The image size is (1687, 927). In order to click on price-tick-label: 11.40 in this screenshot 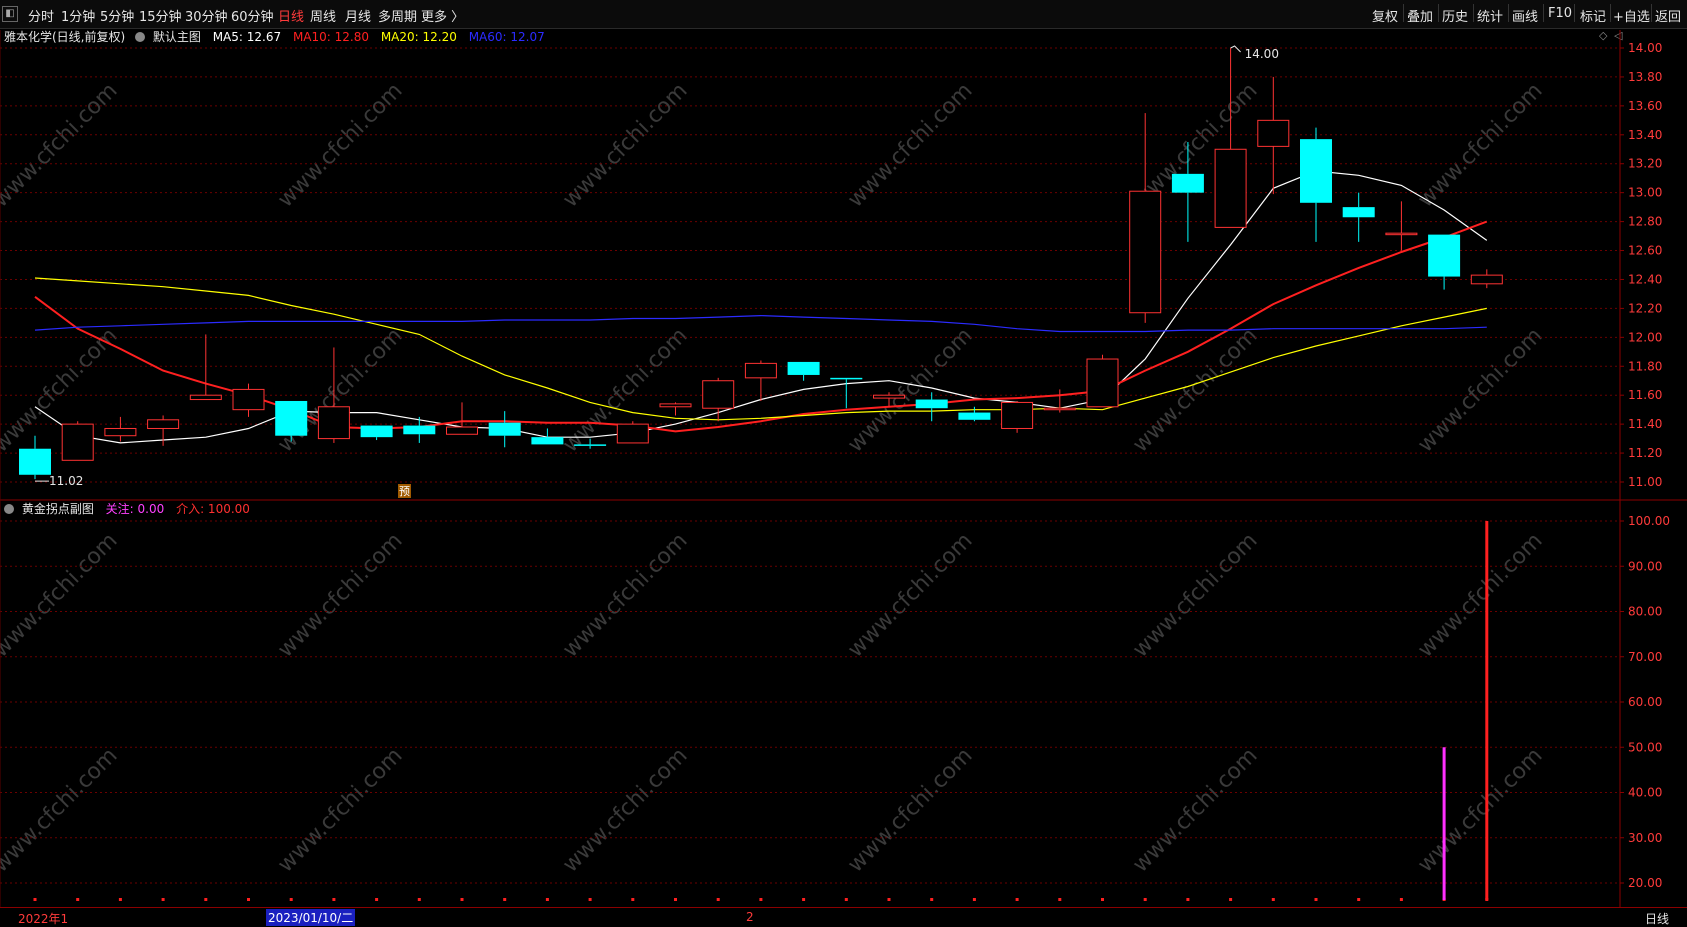, I will do `click(1645, 424)`.